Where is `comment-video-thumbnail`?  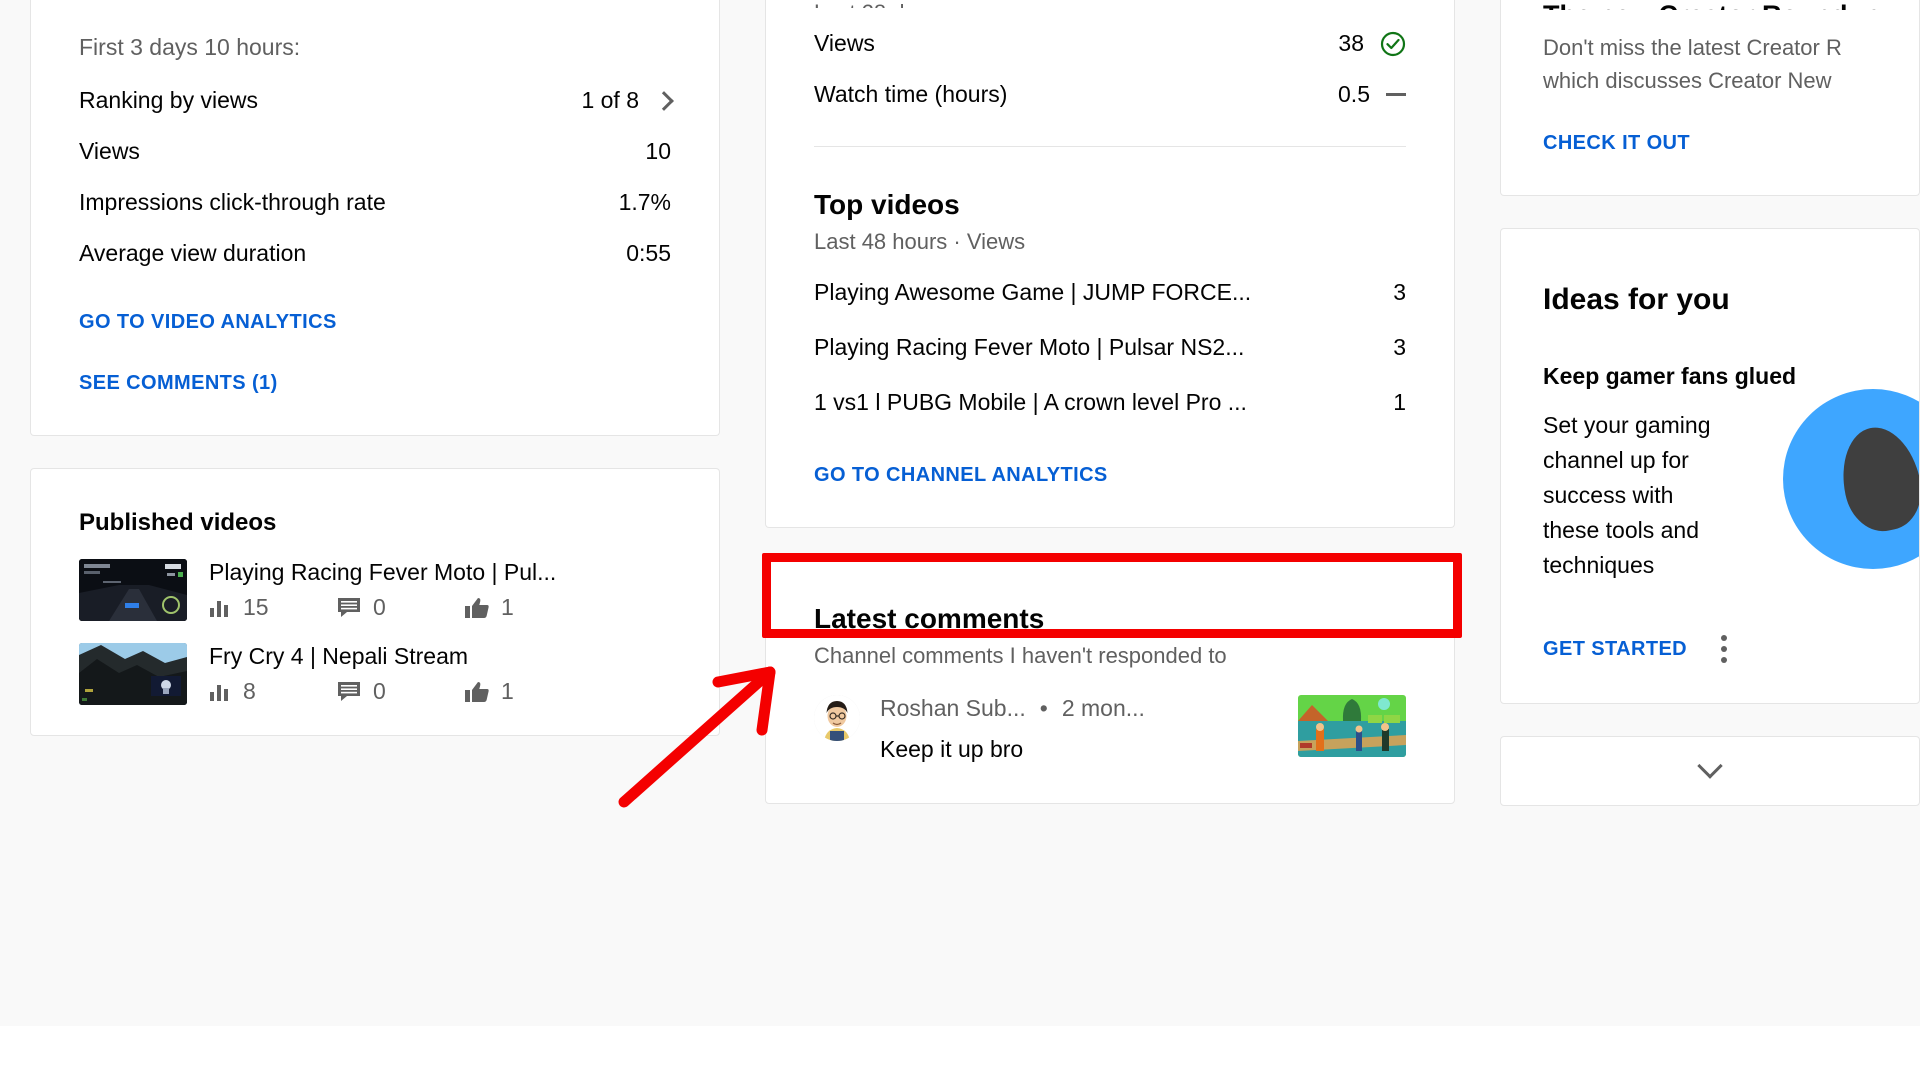
comment-video-thumbnail is located at coordinates (1352, 726).